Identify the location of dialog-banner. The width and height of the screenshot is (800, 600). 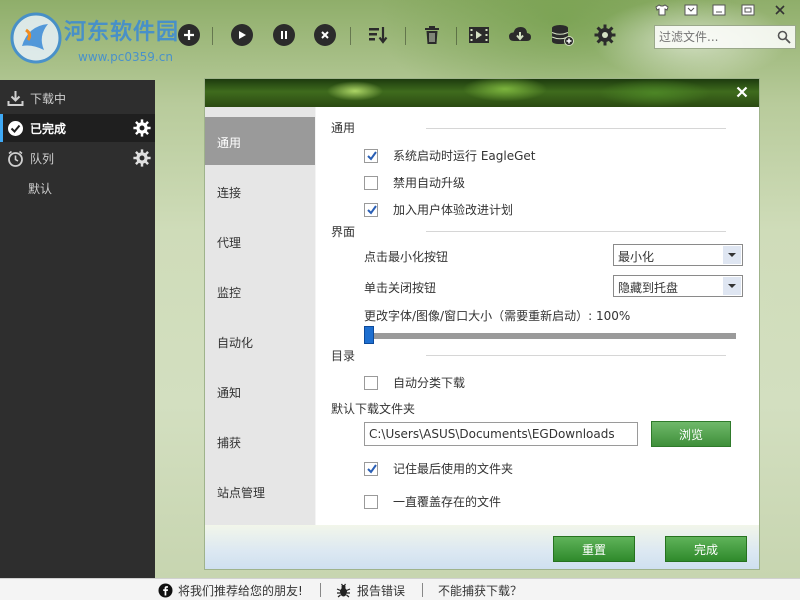
(482, 93).